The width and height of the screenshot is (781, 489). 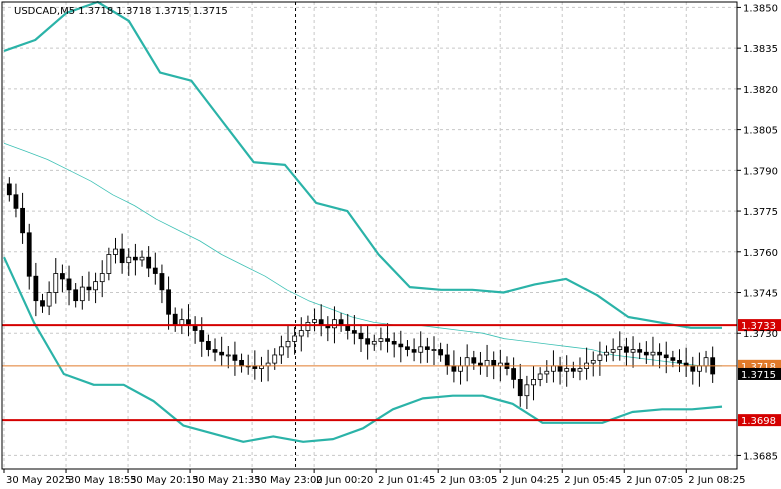 What do you see at coordinates (758, 375) in the screenshot?
I see `level-label: 1.3715` at bounding box center [758, 375].